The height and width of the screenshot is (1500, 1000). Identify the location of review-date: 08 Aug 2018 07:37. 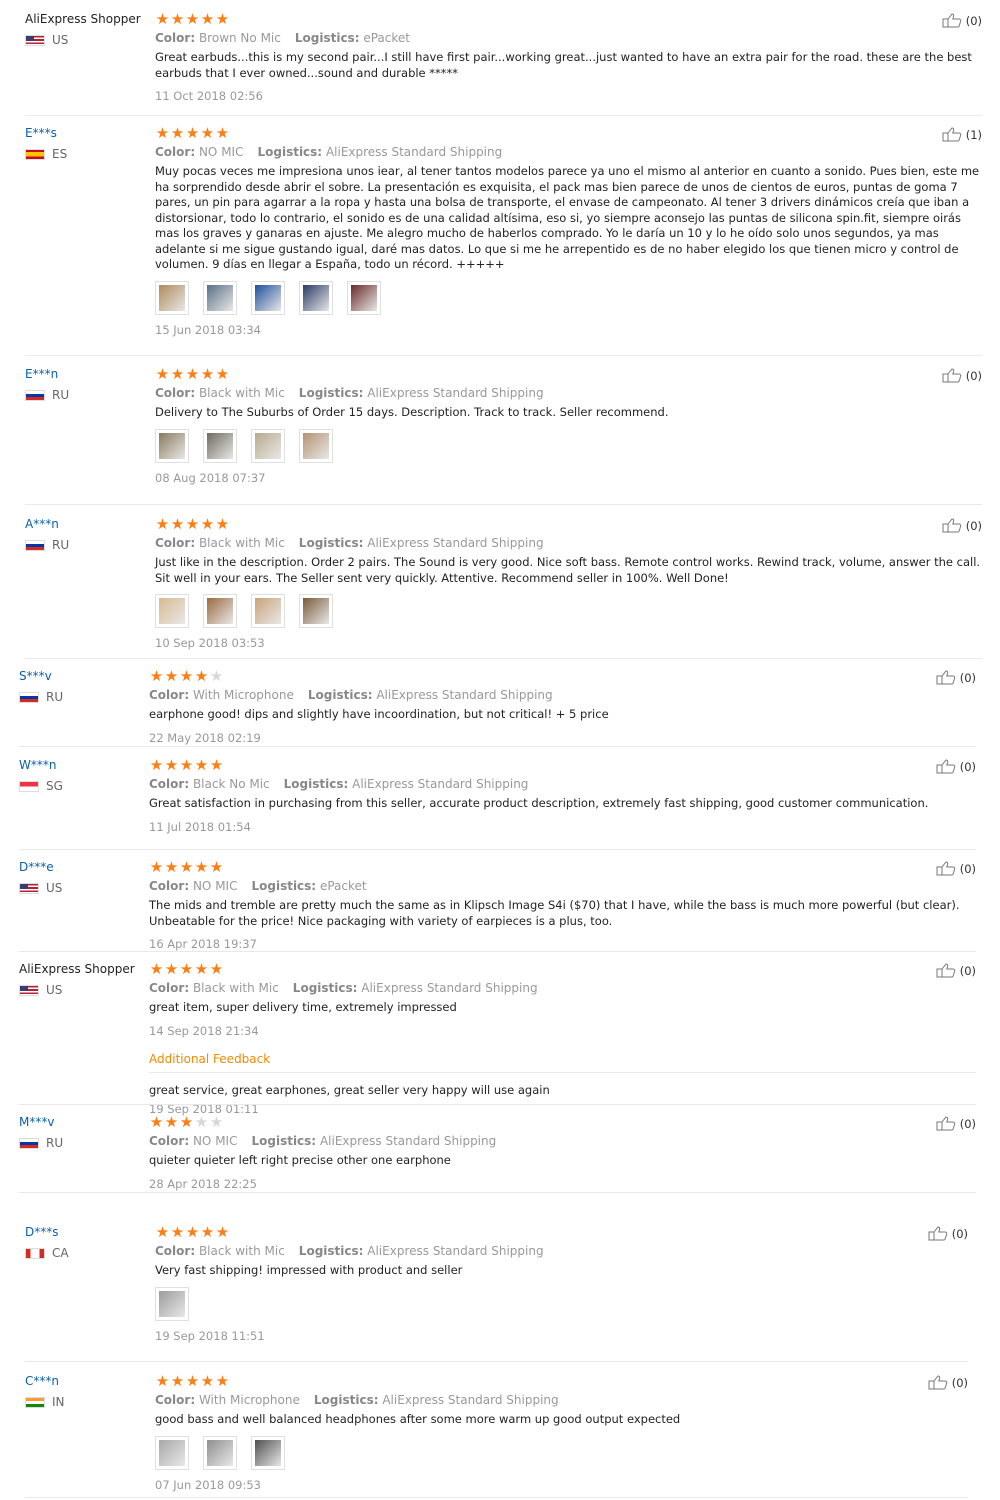
(210, 477).